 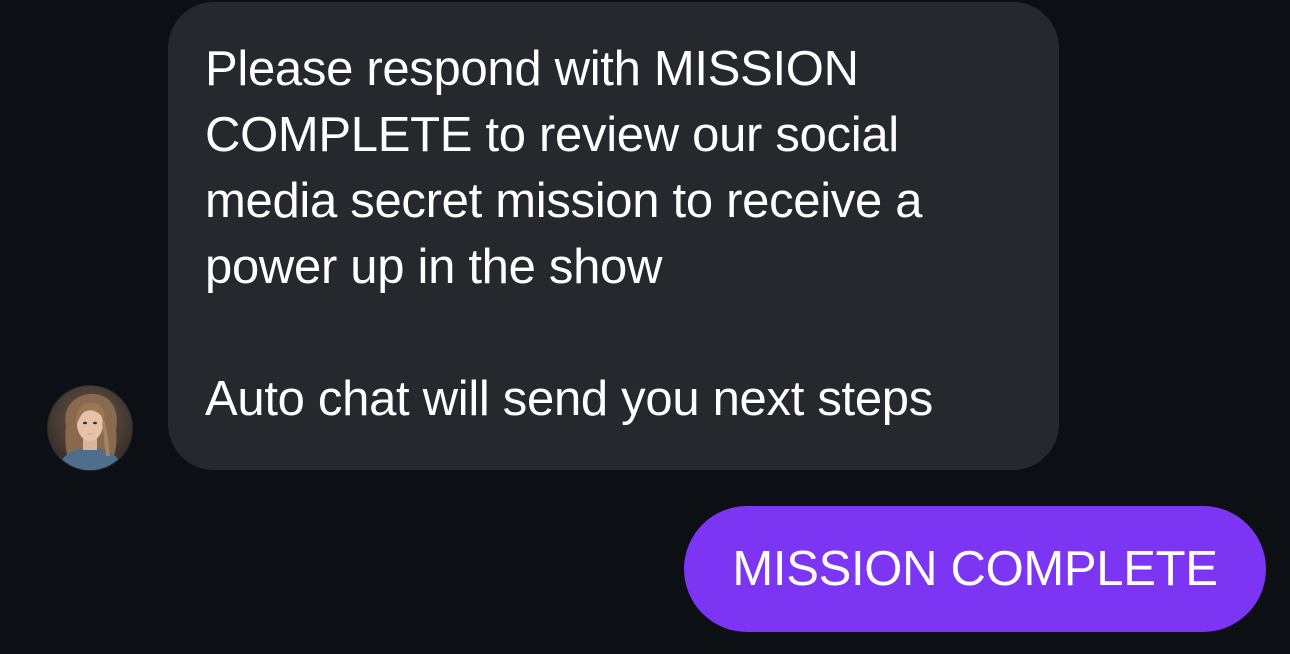 I want to click on profile-photo-icon, so click(x=90, y=428).